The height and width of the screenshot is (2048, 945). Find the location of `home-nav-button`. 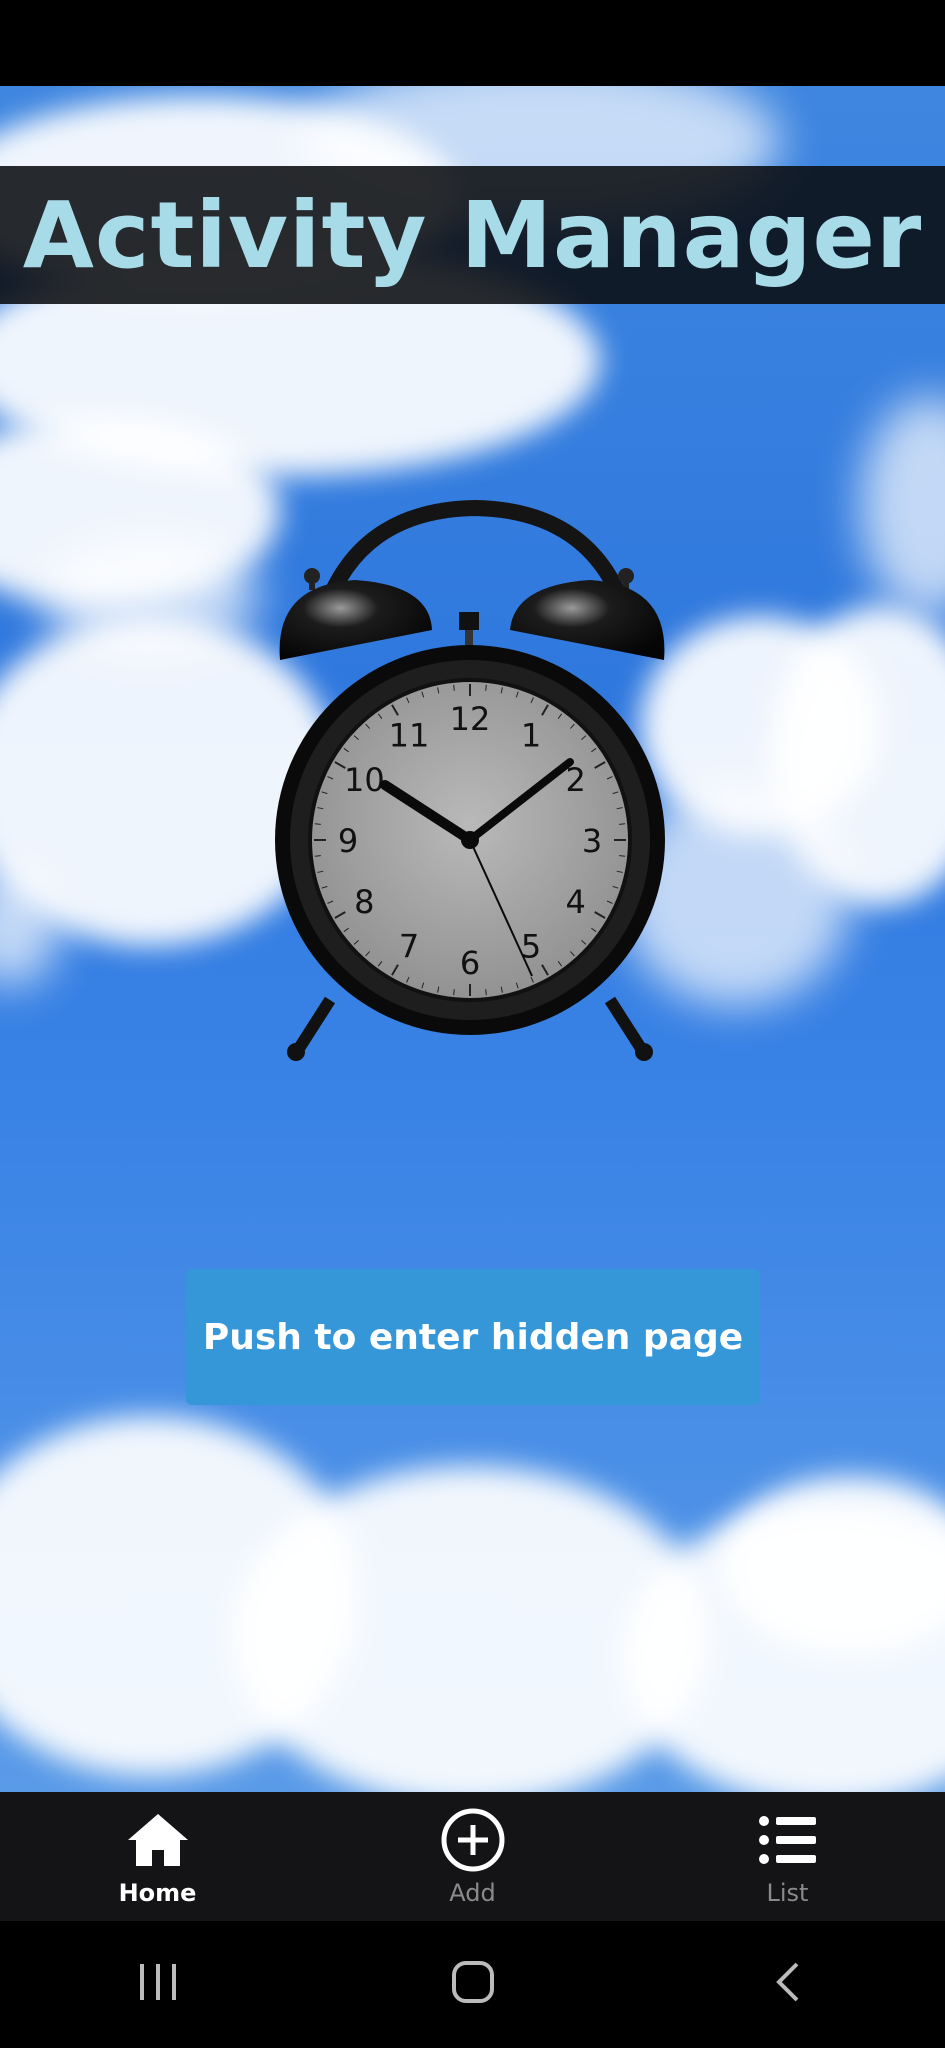

home-nav-button is located at coordinates (473, 1985).